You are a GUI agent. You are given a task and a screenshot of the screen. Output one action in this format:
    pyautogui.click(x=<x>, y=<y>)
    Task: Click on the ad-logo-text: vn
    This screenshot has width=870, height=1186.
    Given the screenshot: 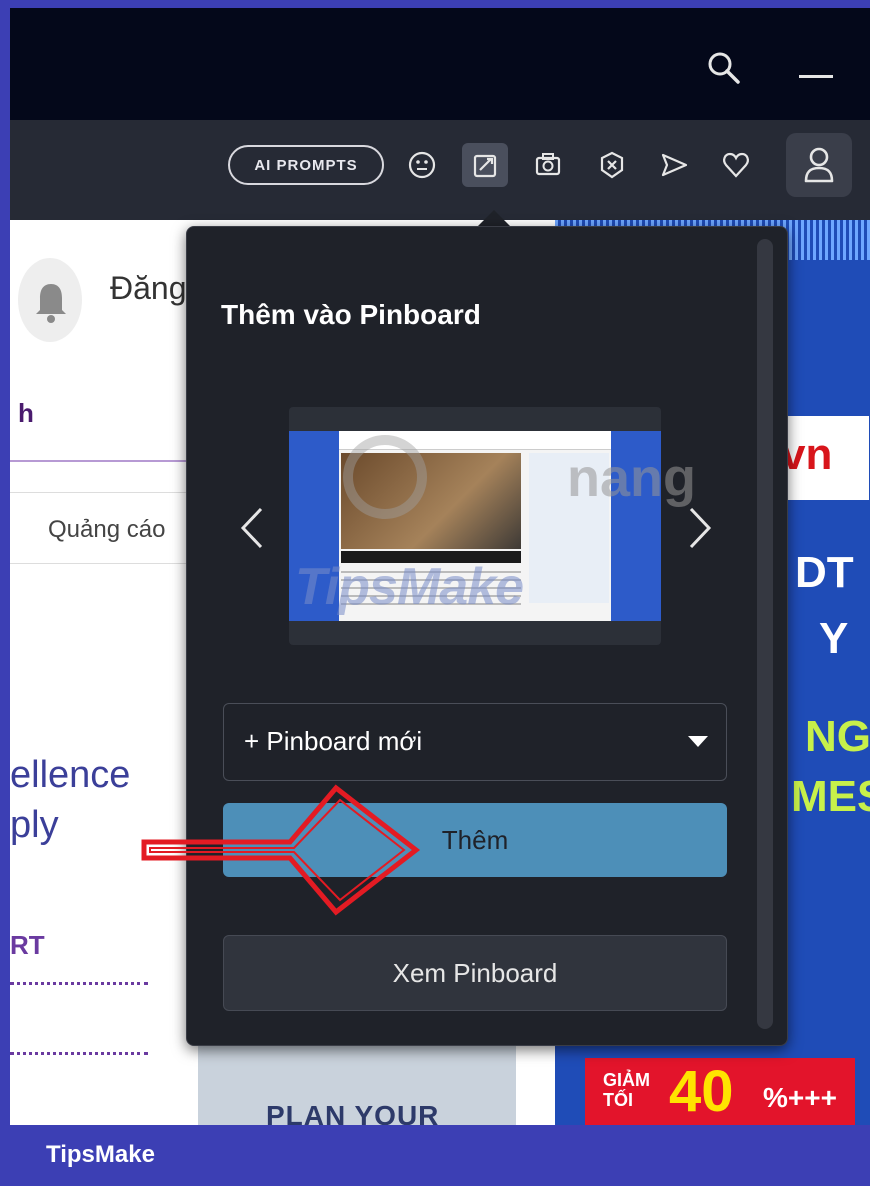 What is the action you would take?
    pyautogui.click(x=807, y=454)
    